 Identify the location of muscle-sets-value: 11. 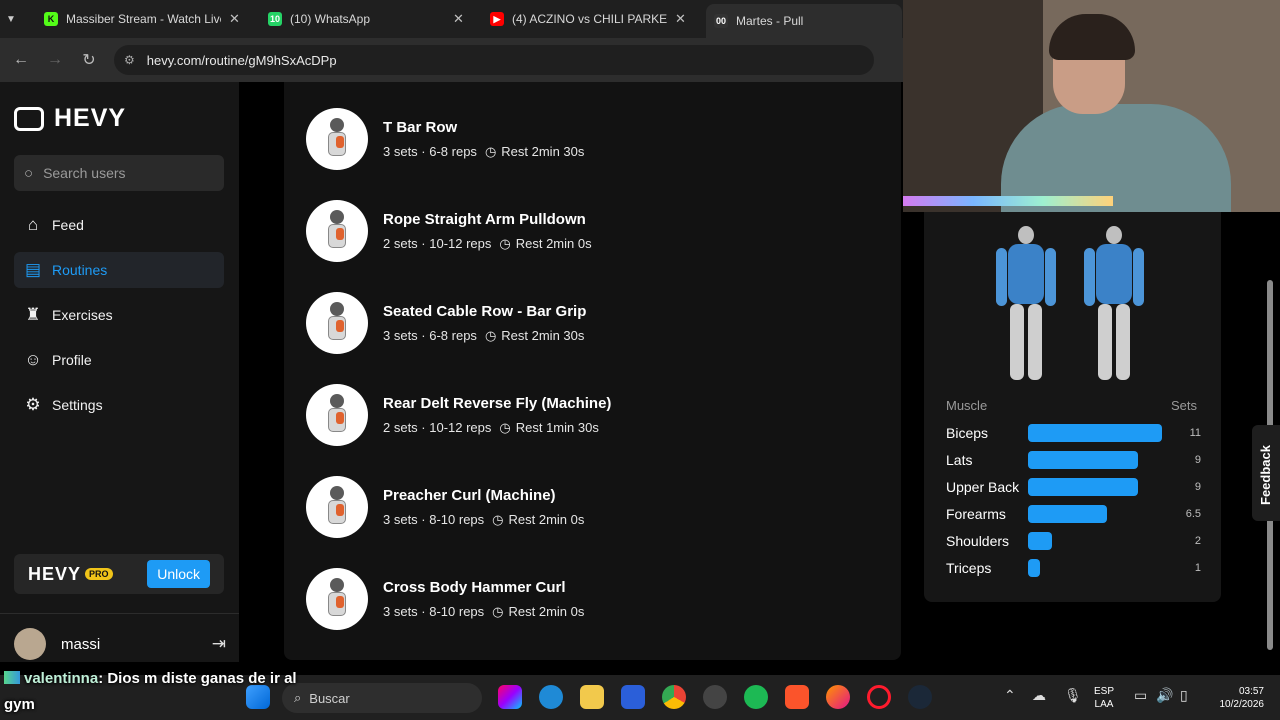
(1195, 433).